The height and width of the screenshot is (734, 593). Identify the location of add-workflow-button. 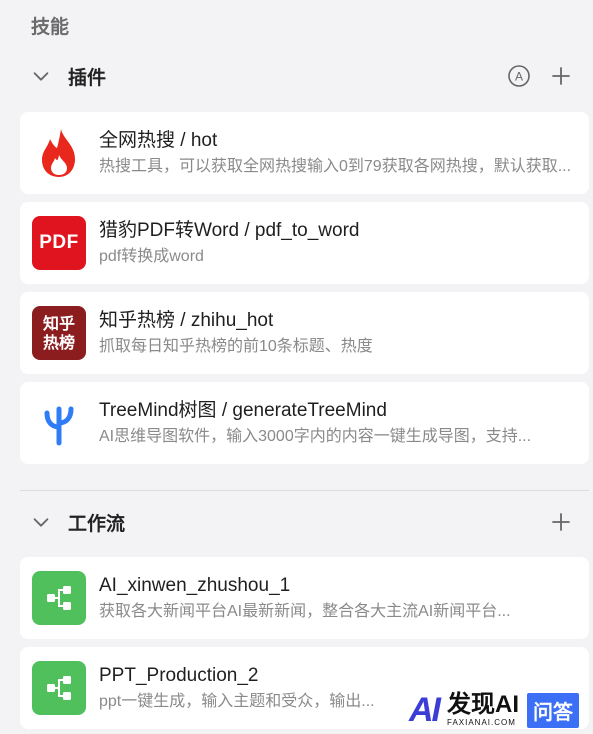
(561, 522).